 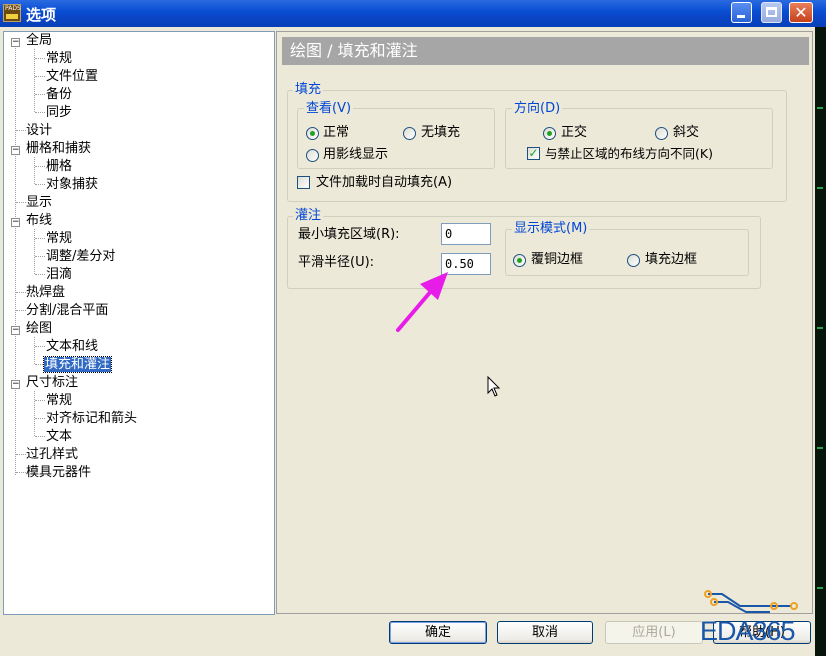 I want to click on view-no-fill-radio, so click(x=409, y=133).